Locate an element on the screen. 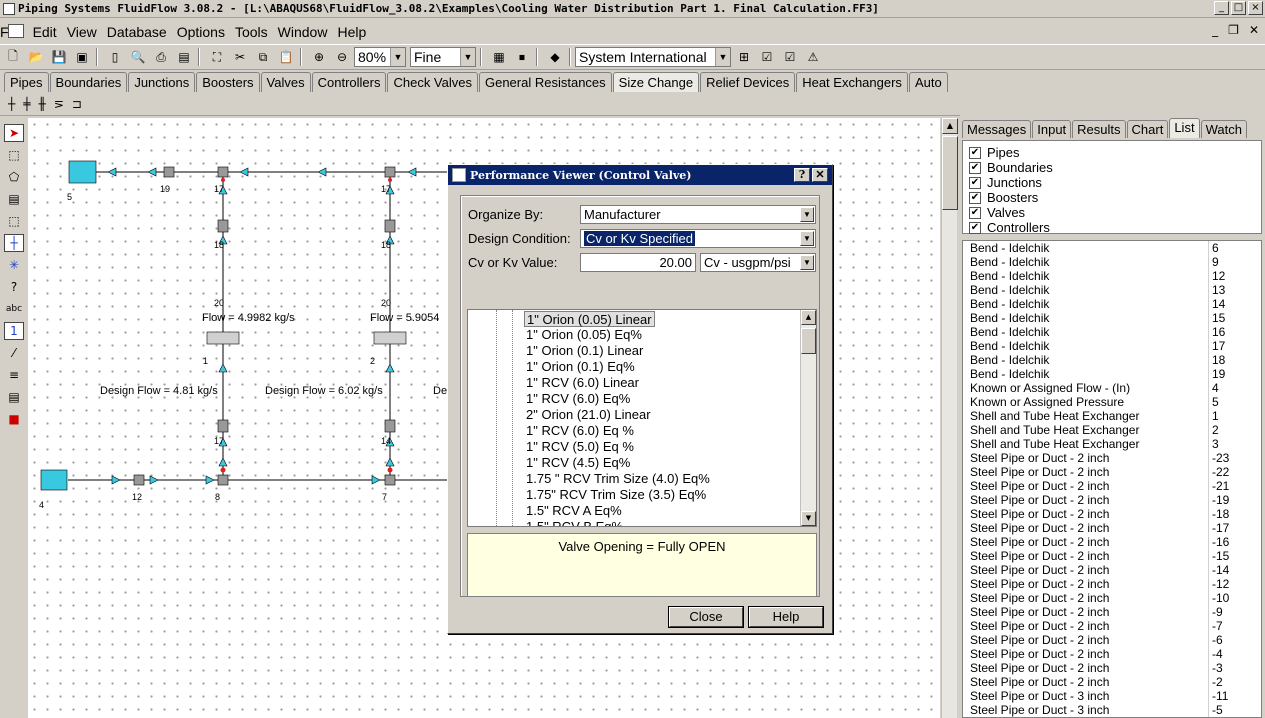  valve-item: 1" Orion (0.1) Linear is located at coordinates (584, 351).